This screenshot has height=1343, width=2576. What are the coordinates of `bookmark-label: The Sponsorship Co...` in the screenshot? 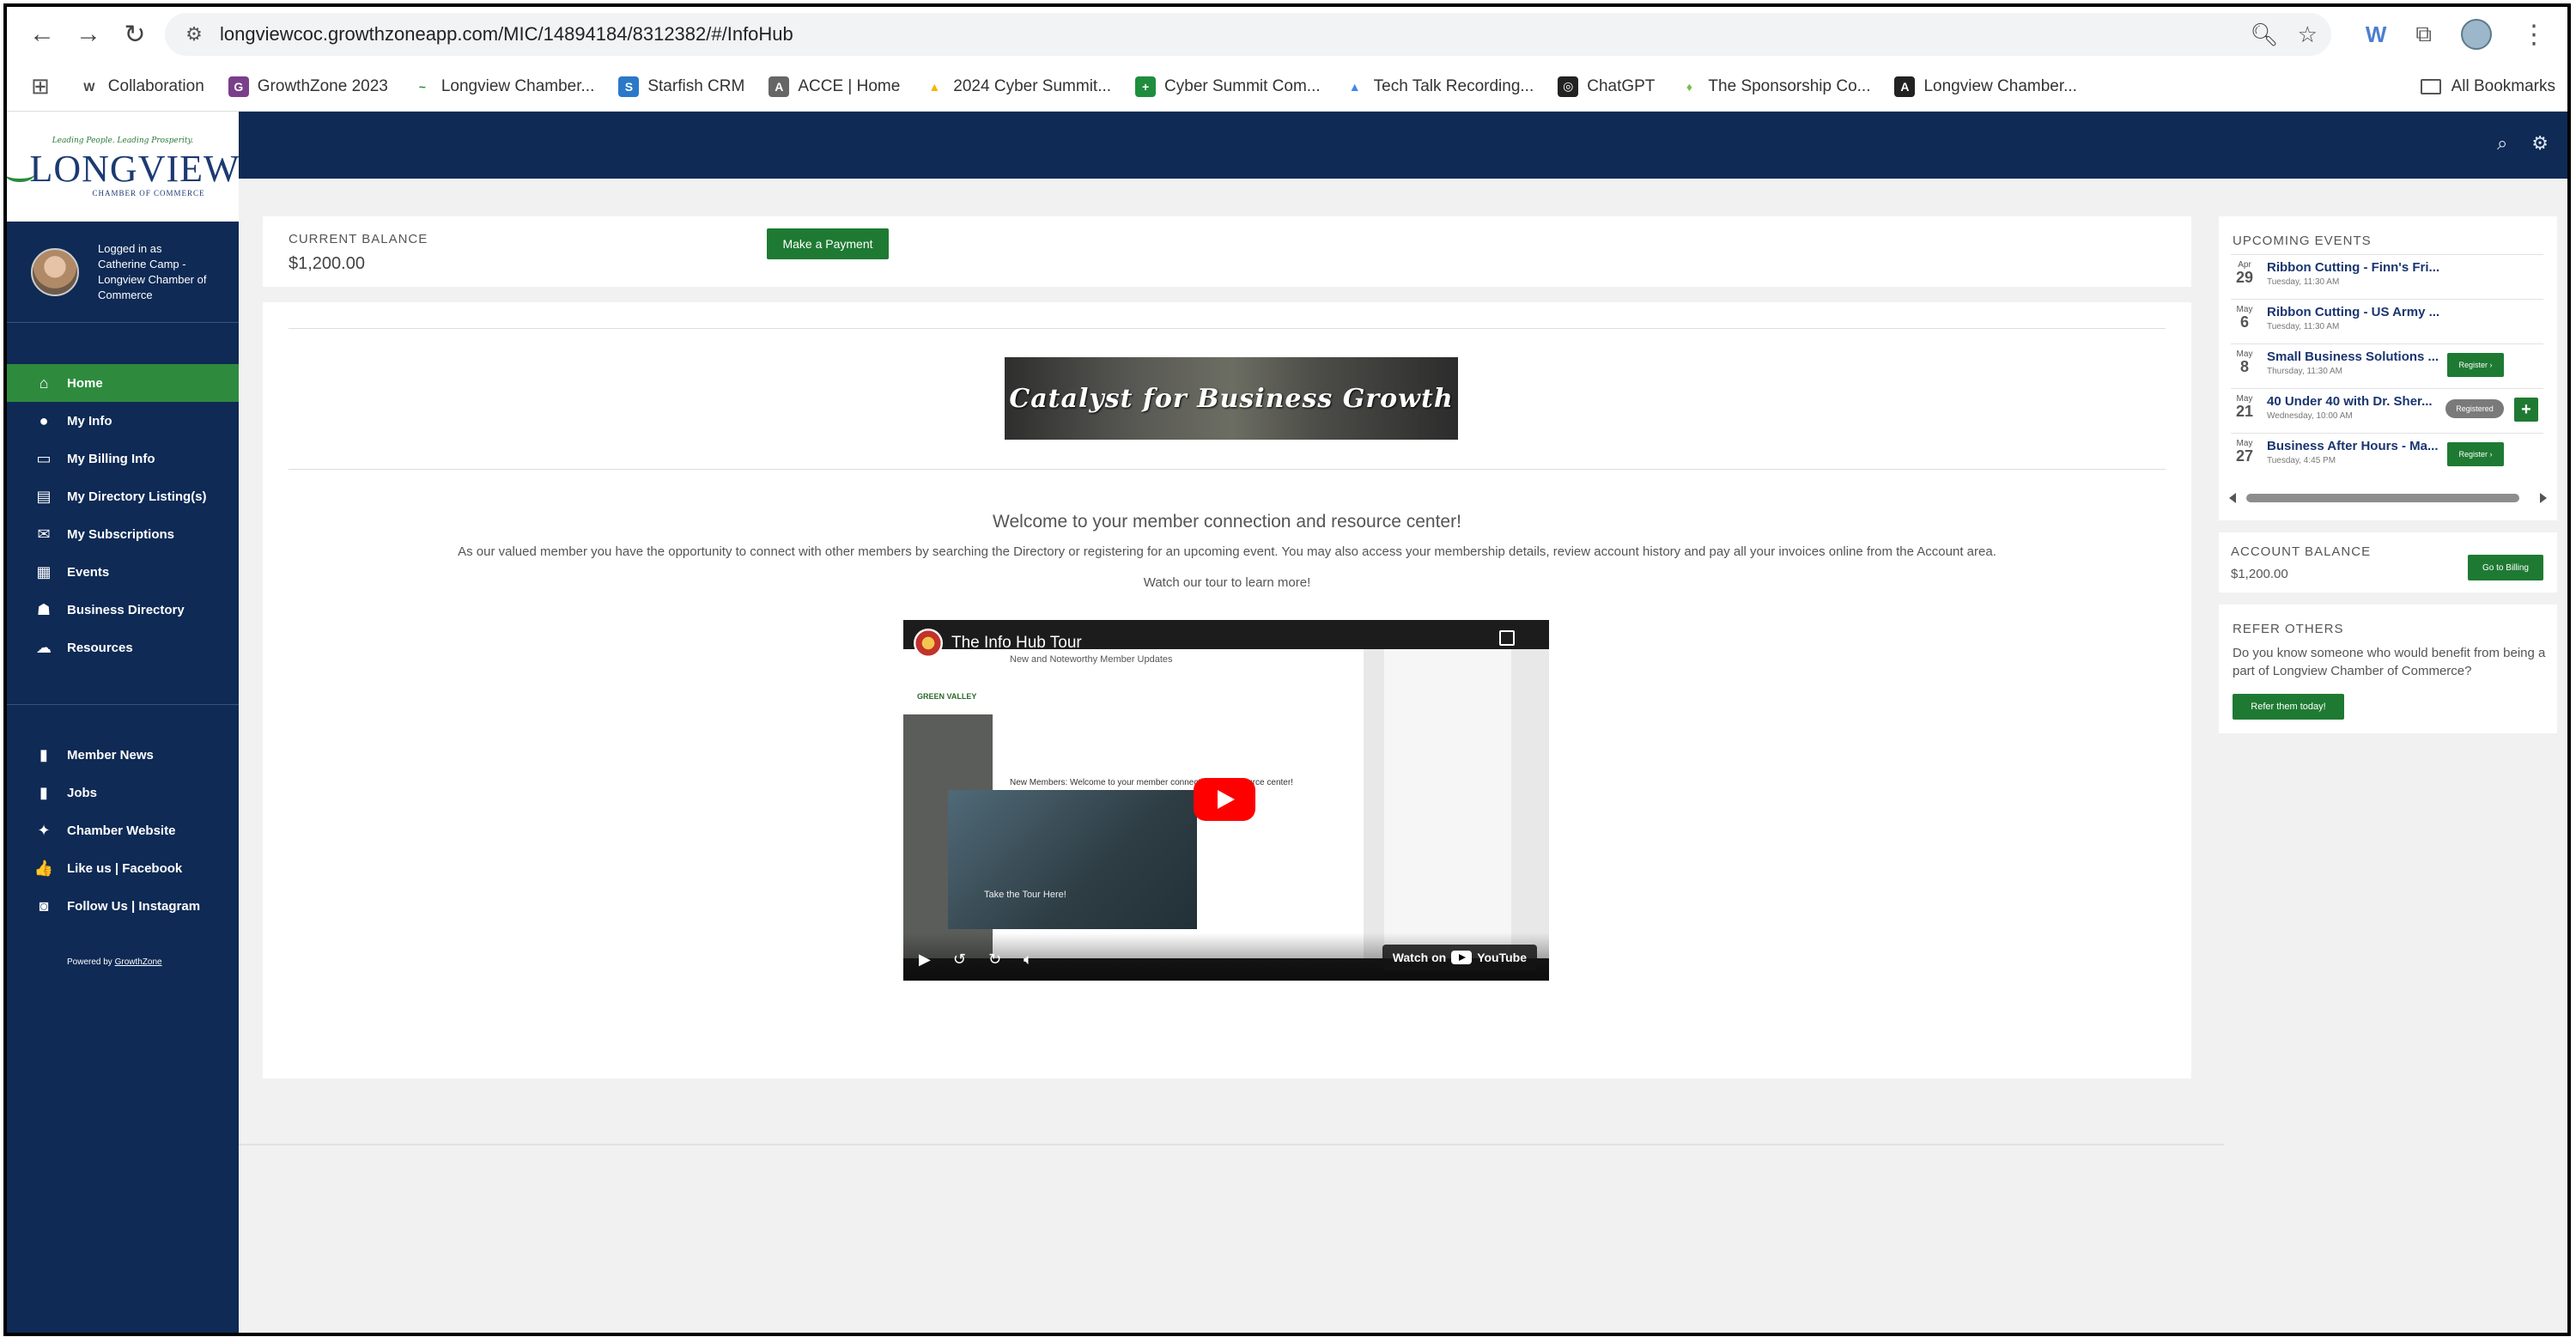 It's located at (1790, 85).